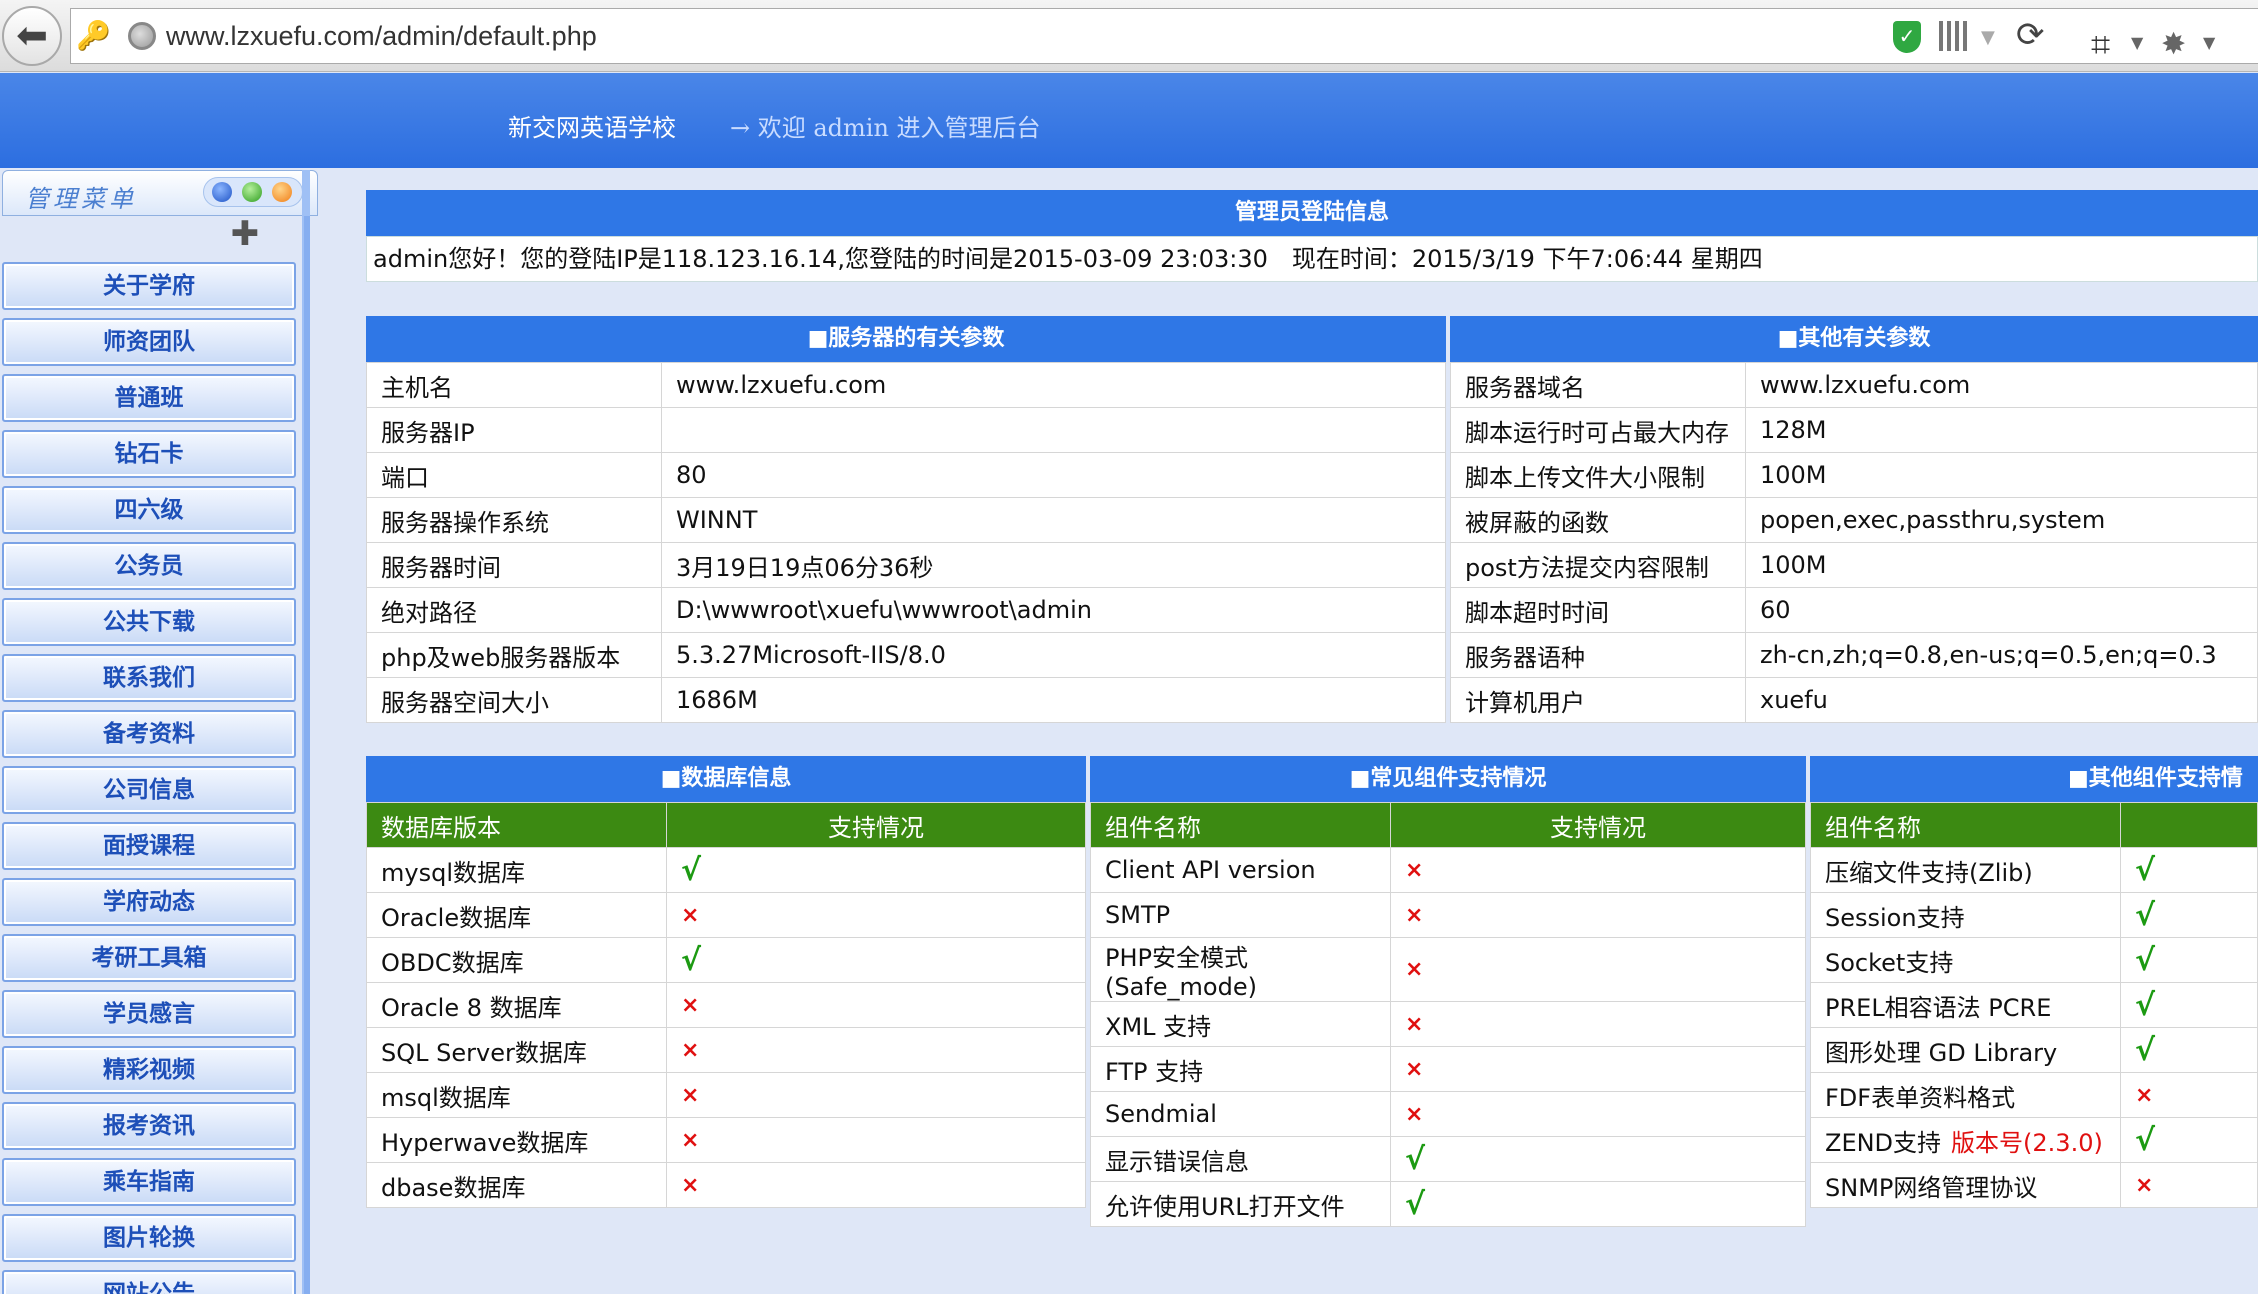  What do you see at coordinates (149, 622) in the screenshot?
I see `sidebar-item: 公共下载` at bounding box center [149, 622].